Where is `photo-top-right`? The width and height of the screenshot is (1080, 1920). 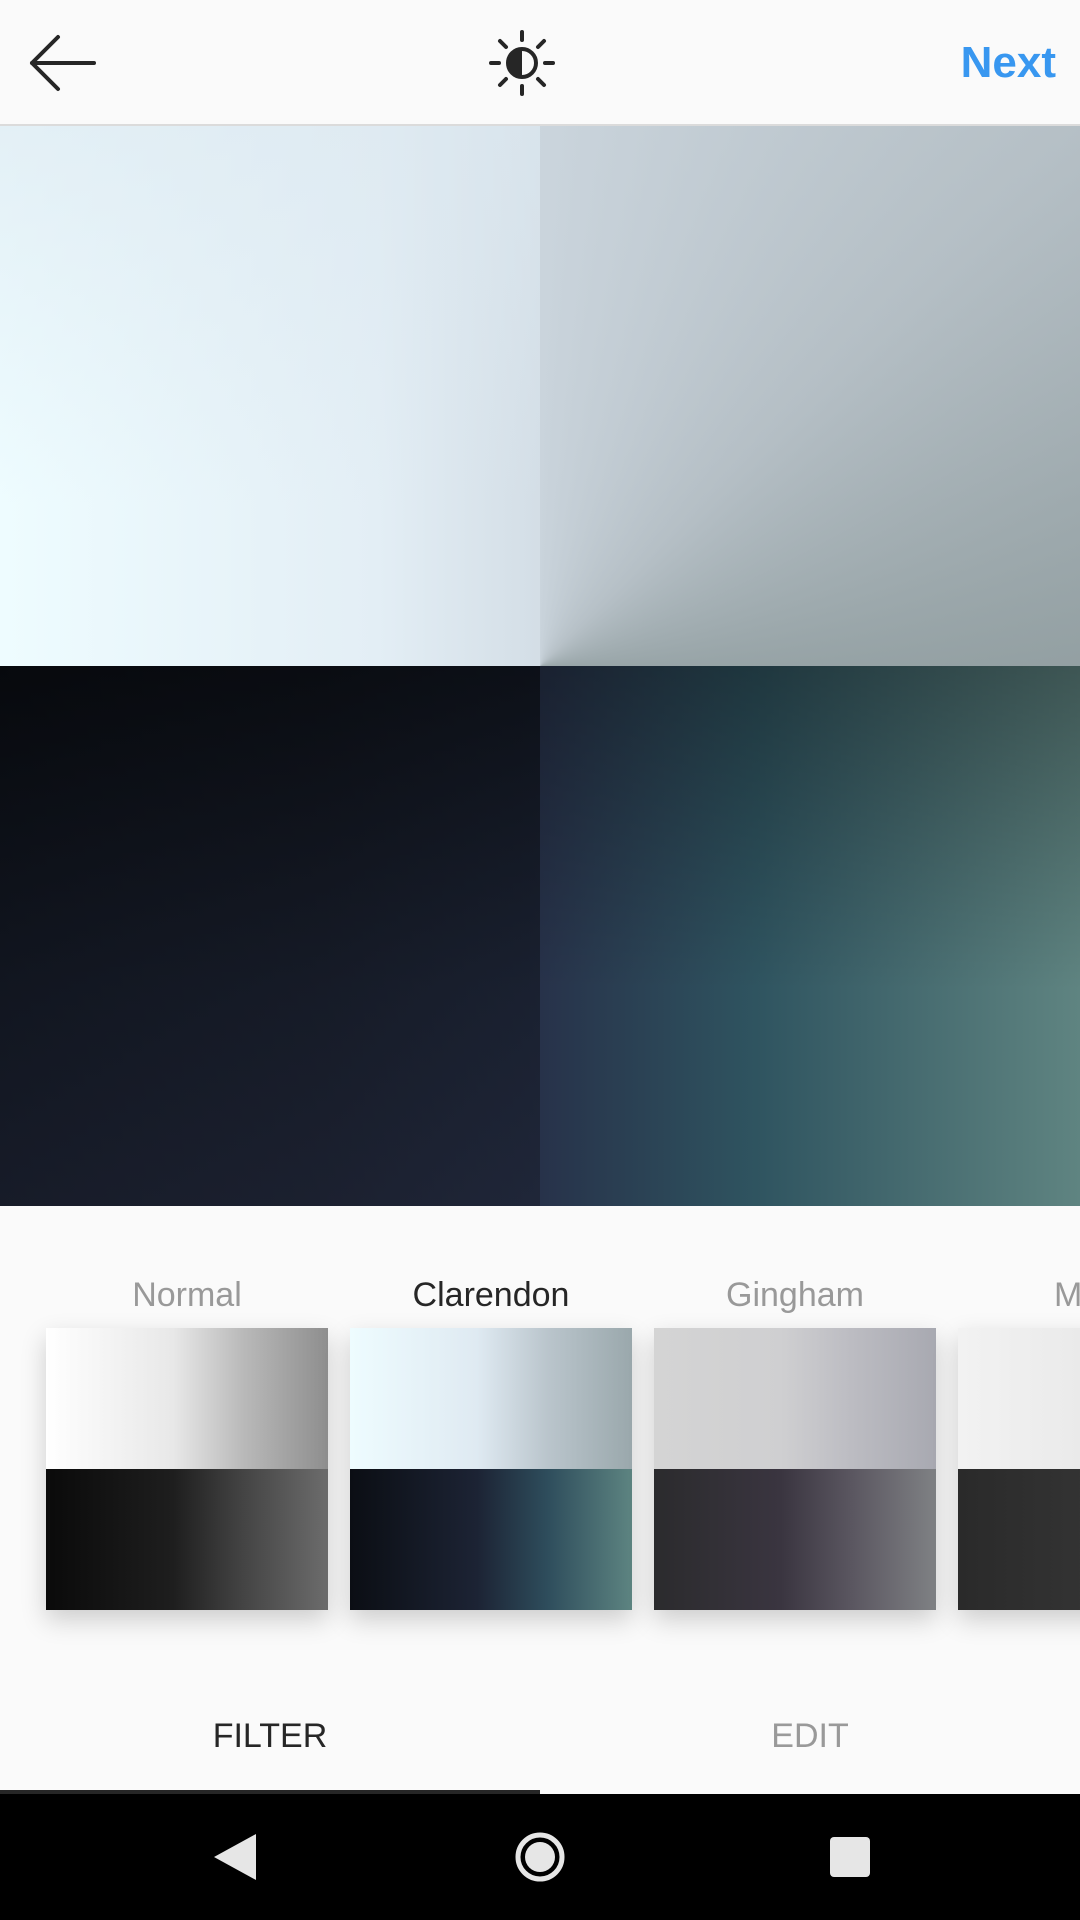
photo-top-right is located at coordinates (810, 396).